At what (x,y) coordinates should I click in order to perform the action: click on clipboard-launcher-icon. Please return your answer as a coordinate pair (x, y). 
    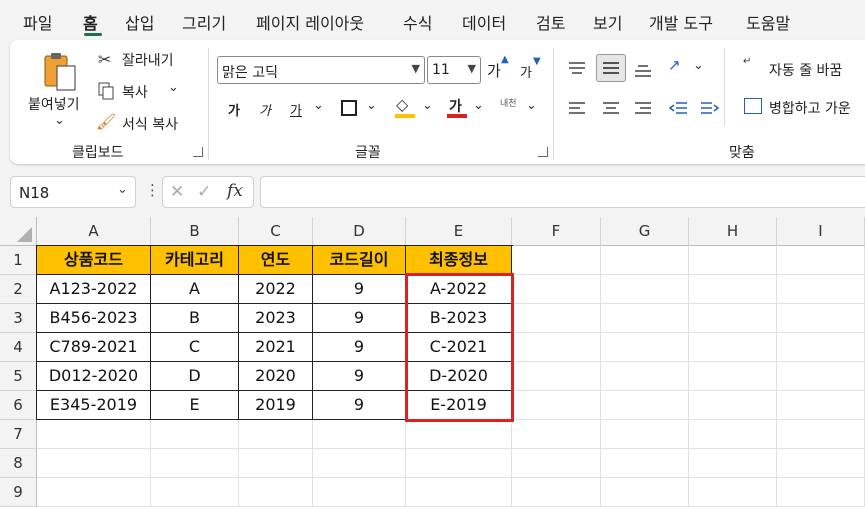
    Looking at the image, I should click on (198, 152).